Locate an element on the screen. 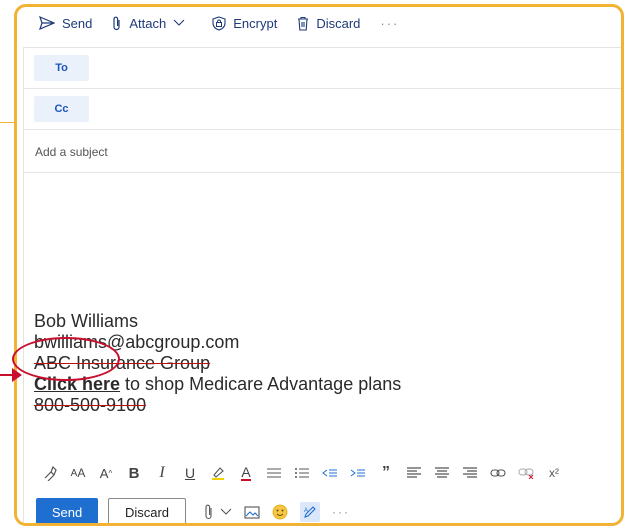 The image size is (628, 531). attach-toolbar-button: Attach is located at coordinates (152, 23).